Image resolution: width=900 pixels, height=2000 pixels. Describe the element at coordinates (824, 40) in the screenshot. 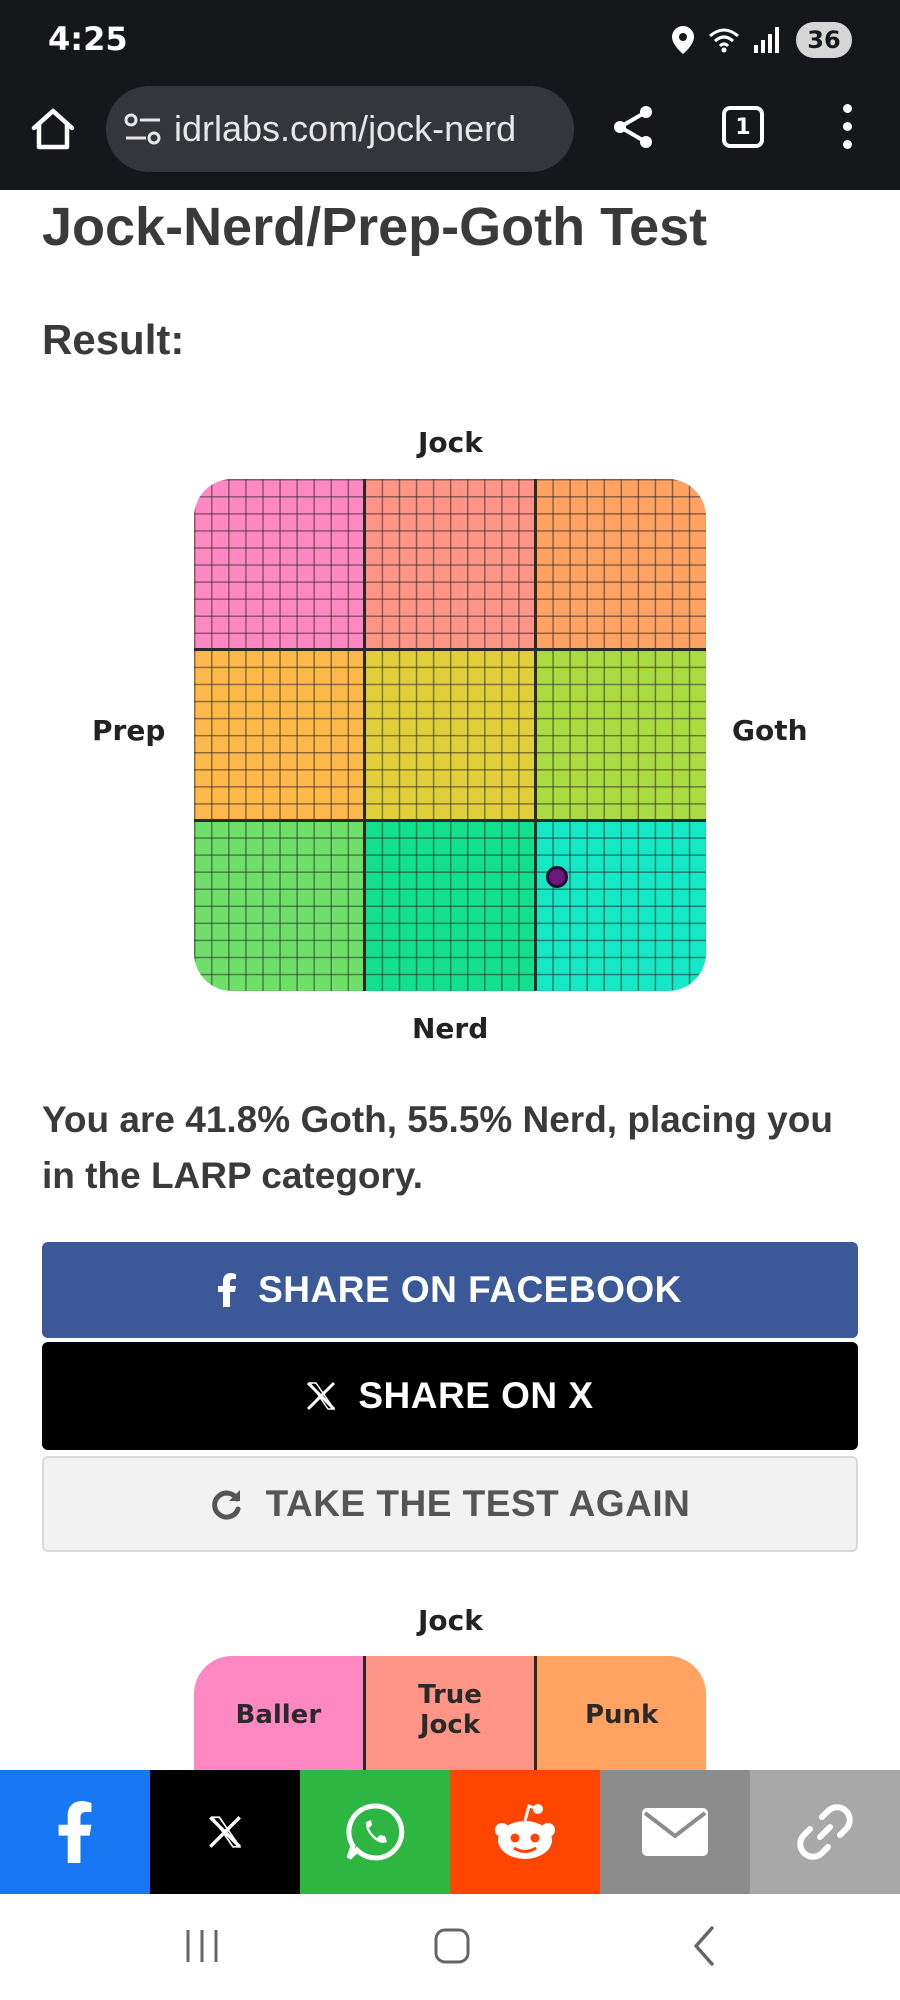

I see `battery-indicator: 36` at that location.